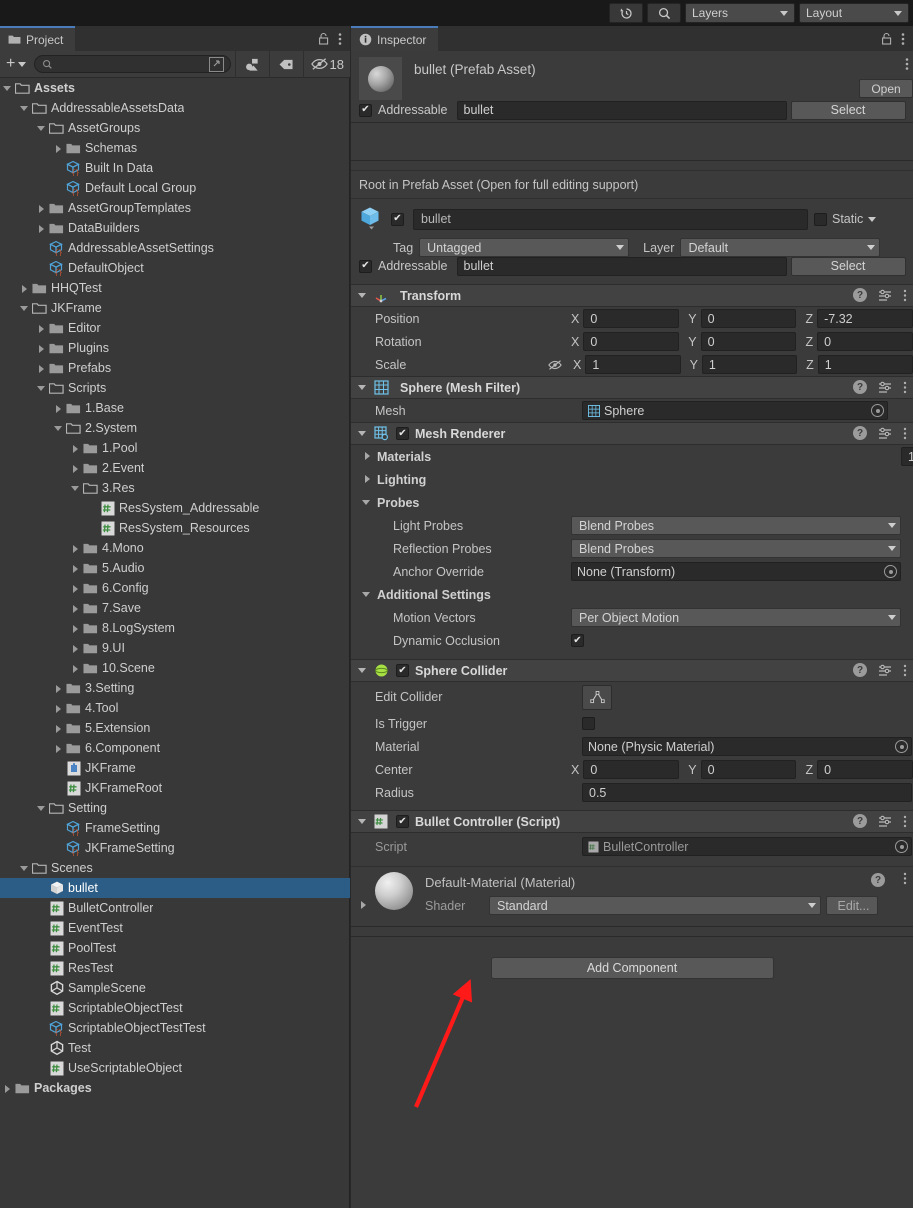 Image resolution: width=913 pixels, height=1208 pixels. I want to click on tree-item: 4.Tool, so click(175, 708).